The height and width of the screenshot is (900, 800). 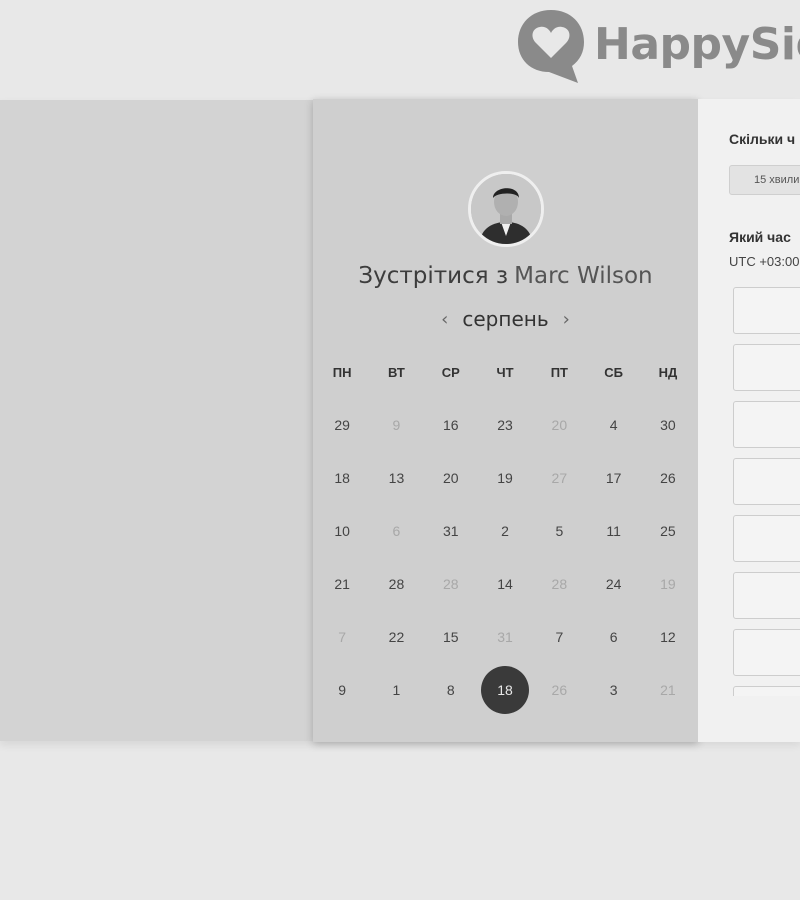 I want to click on calendar-day-selected: 18, so click(x=505, y=689).